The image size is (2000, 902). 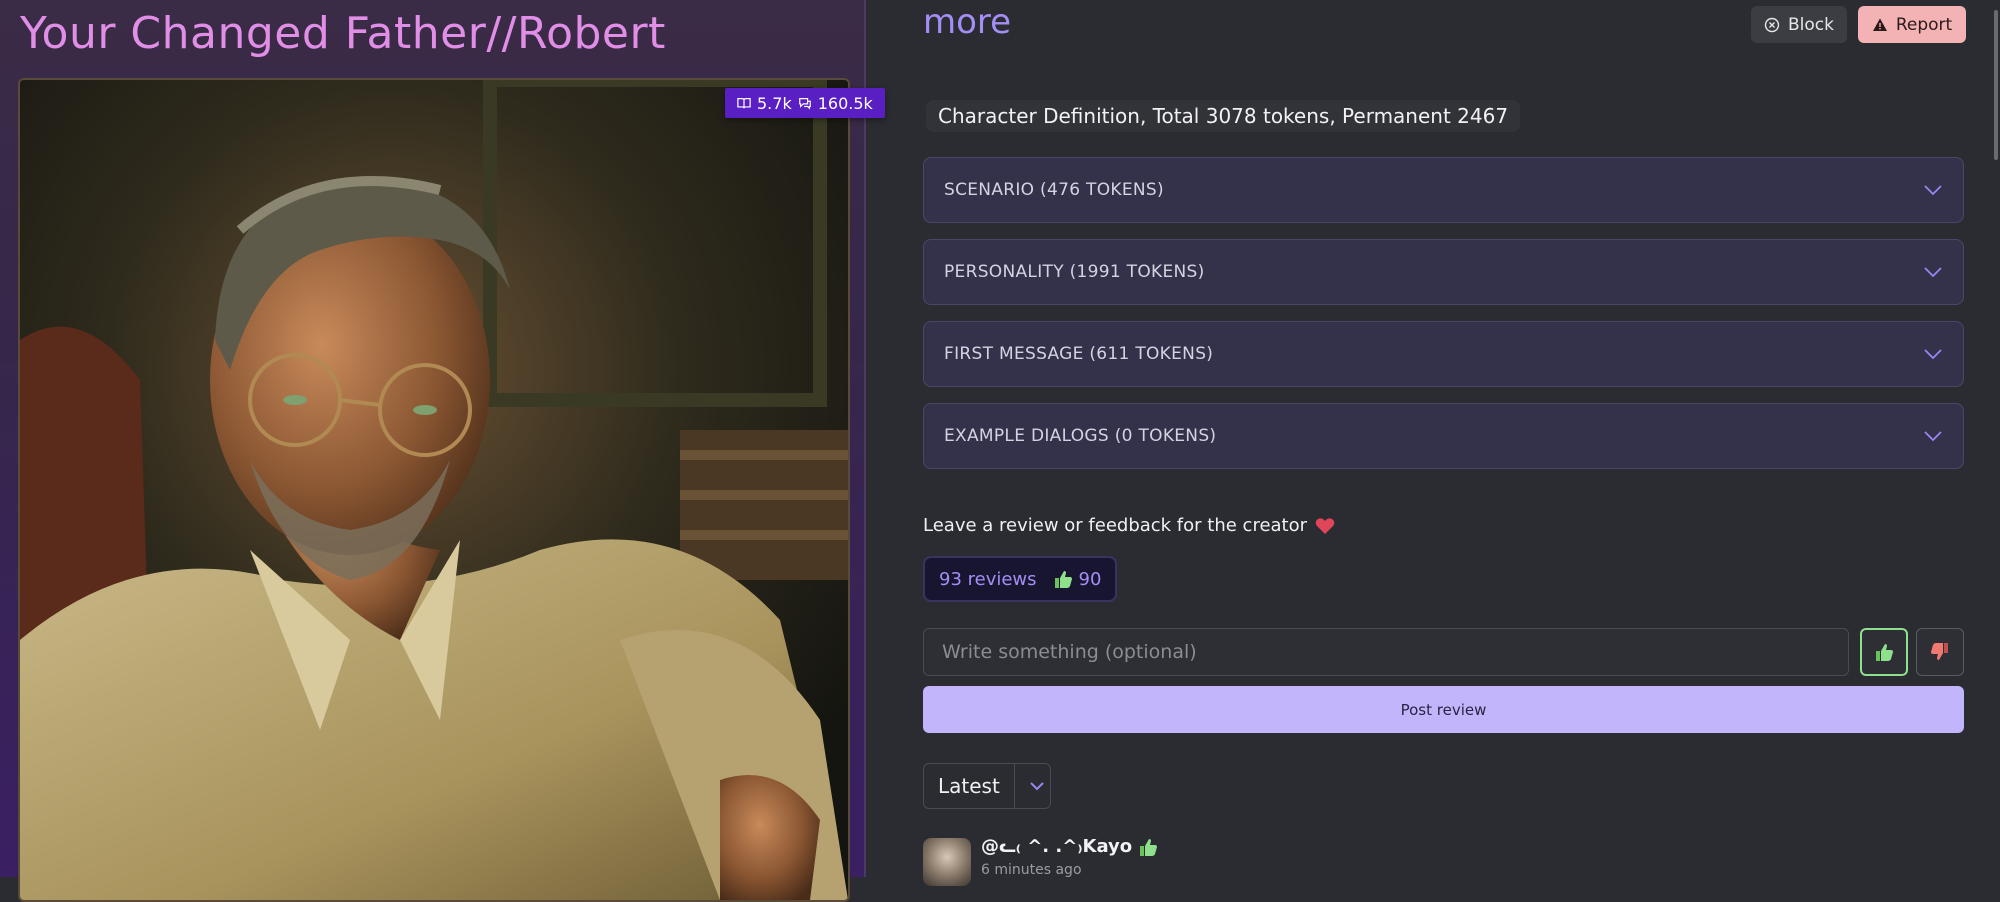 I want to click on review-input, so click(x=1386, y=652).